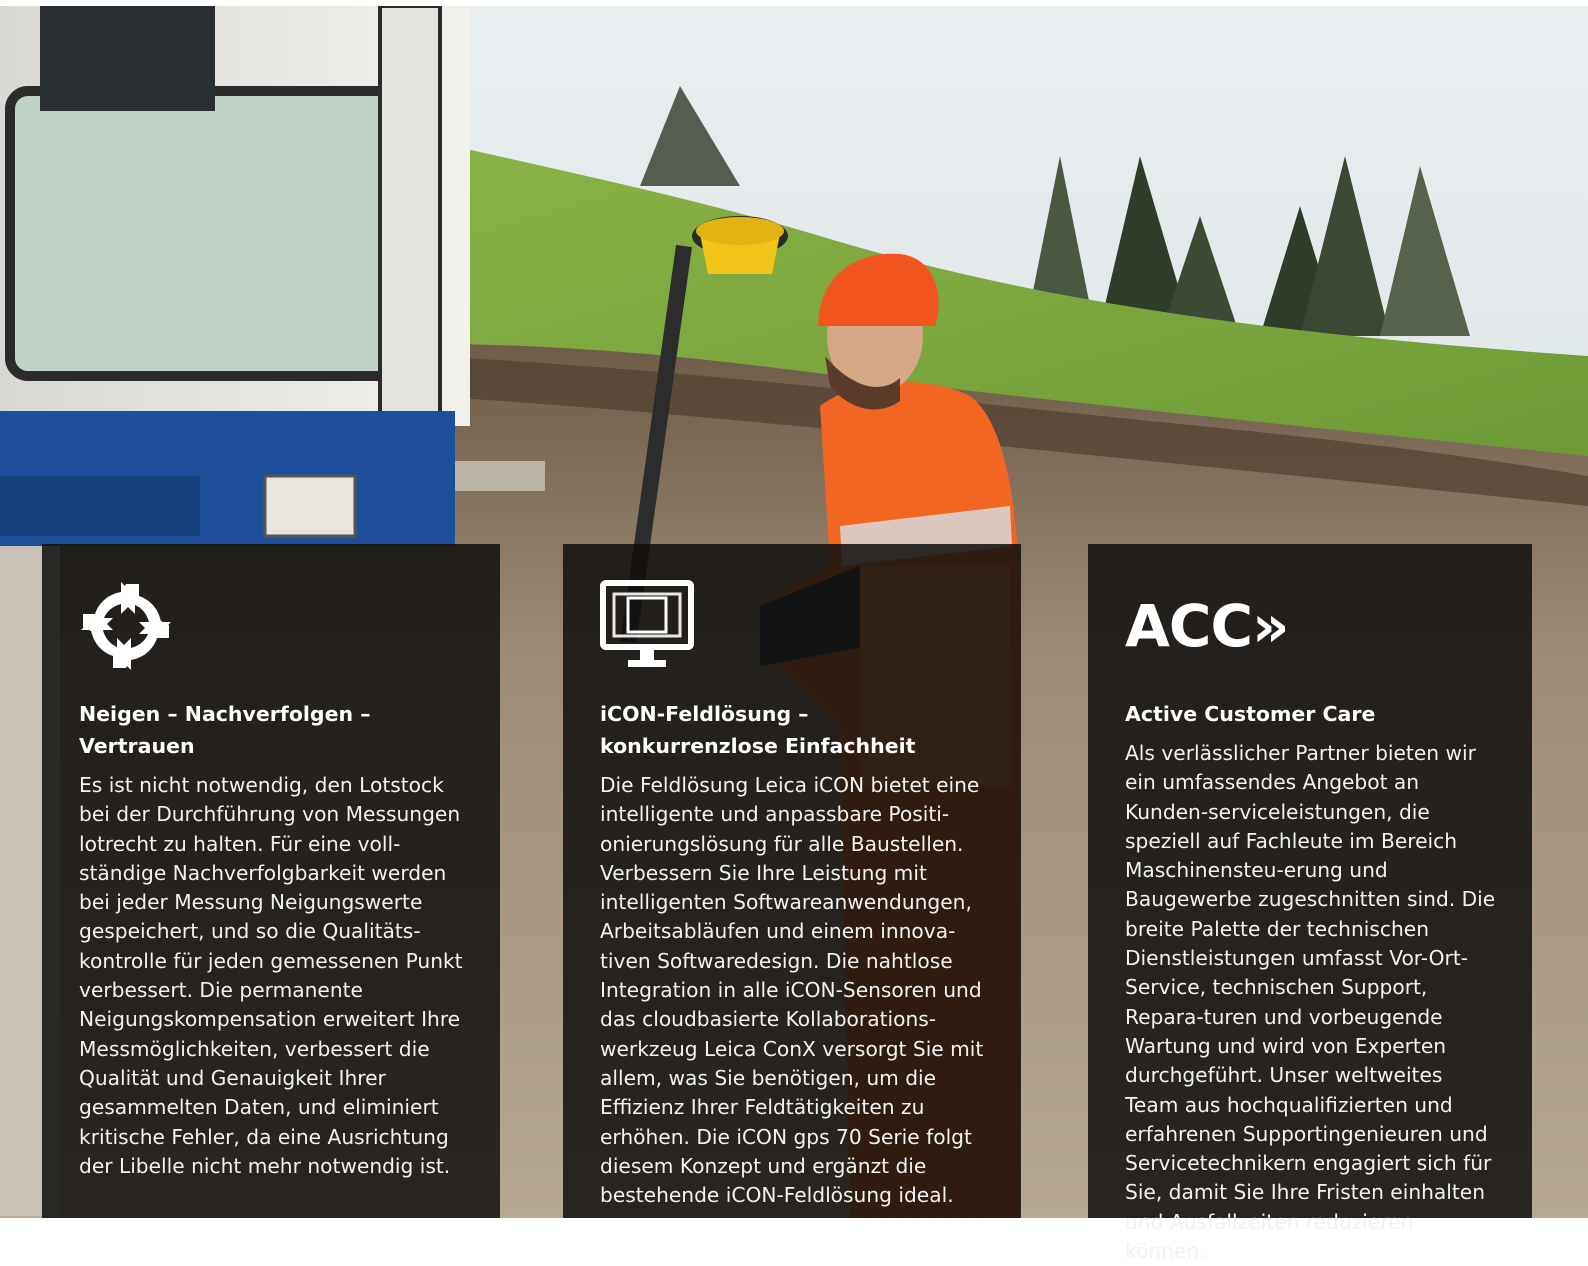 Image resolution: width=1588 pixels, height=1266 pixels. I want to click on rotating-arrows-icon, so click(126, 626).